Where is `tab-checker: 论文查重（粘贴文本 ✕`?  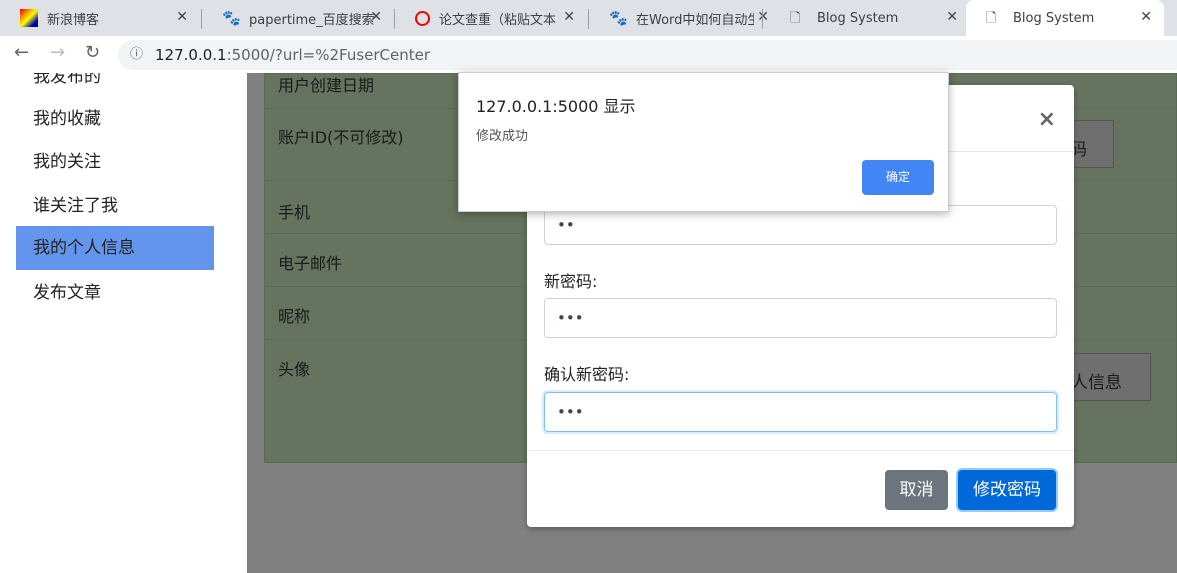
tab-checker: 论文查重（粘贴文本 ✕ is located at coordinates (491, 18).